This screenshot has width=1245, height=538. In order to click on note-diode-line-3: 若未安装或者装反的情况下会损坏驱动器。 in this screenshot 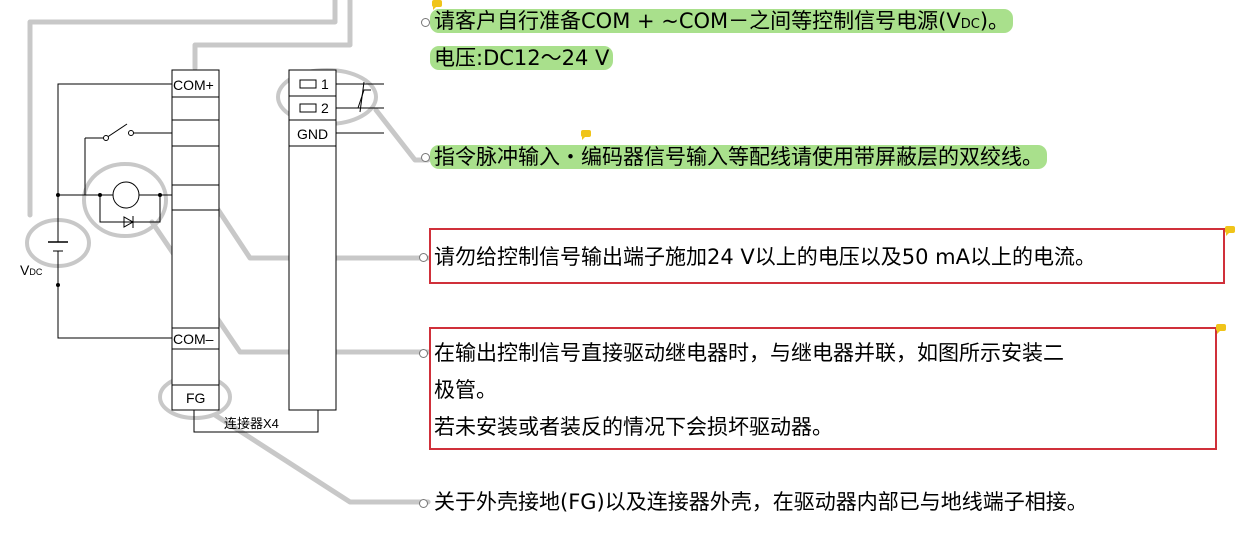, I will do `click(633, 427)`.